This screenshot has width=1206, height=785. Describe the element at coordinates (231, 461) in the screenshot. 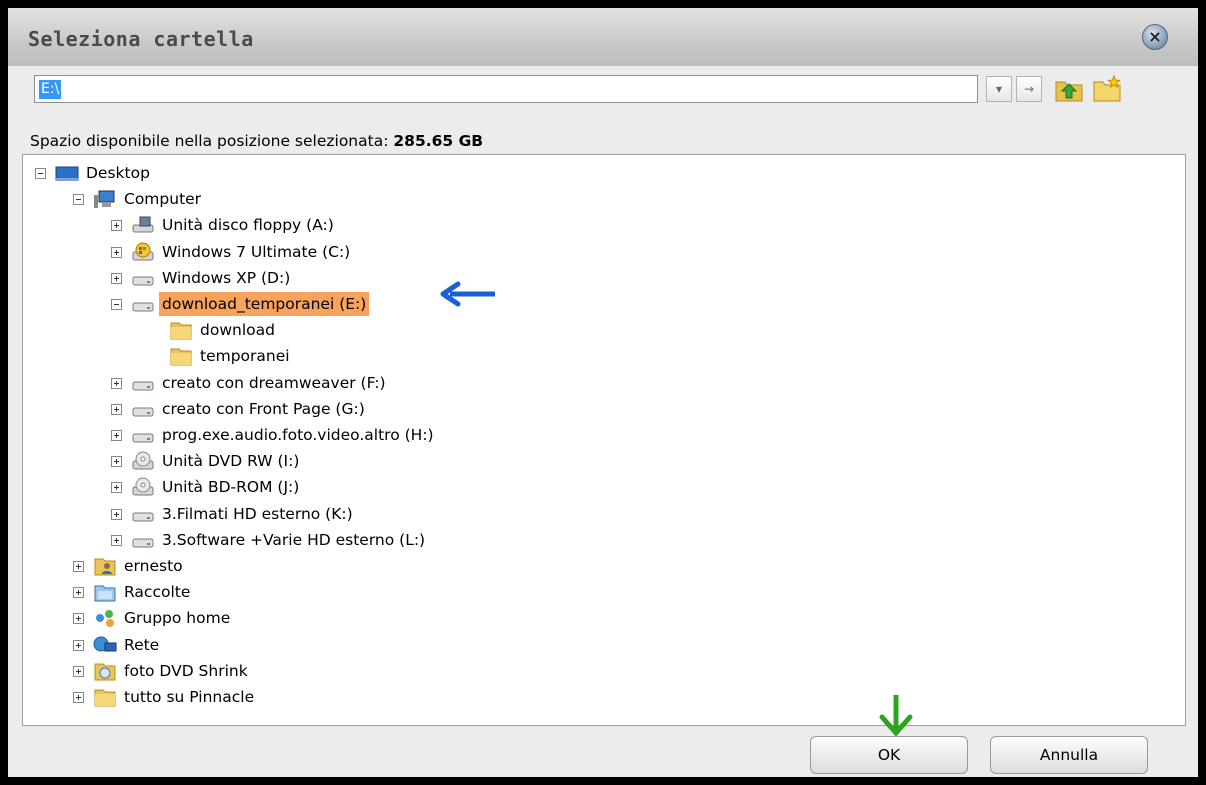

I see `tree-item-label: Unità DVD RW (I:)` at that location.